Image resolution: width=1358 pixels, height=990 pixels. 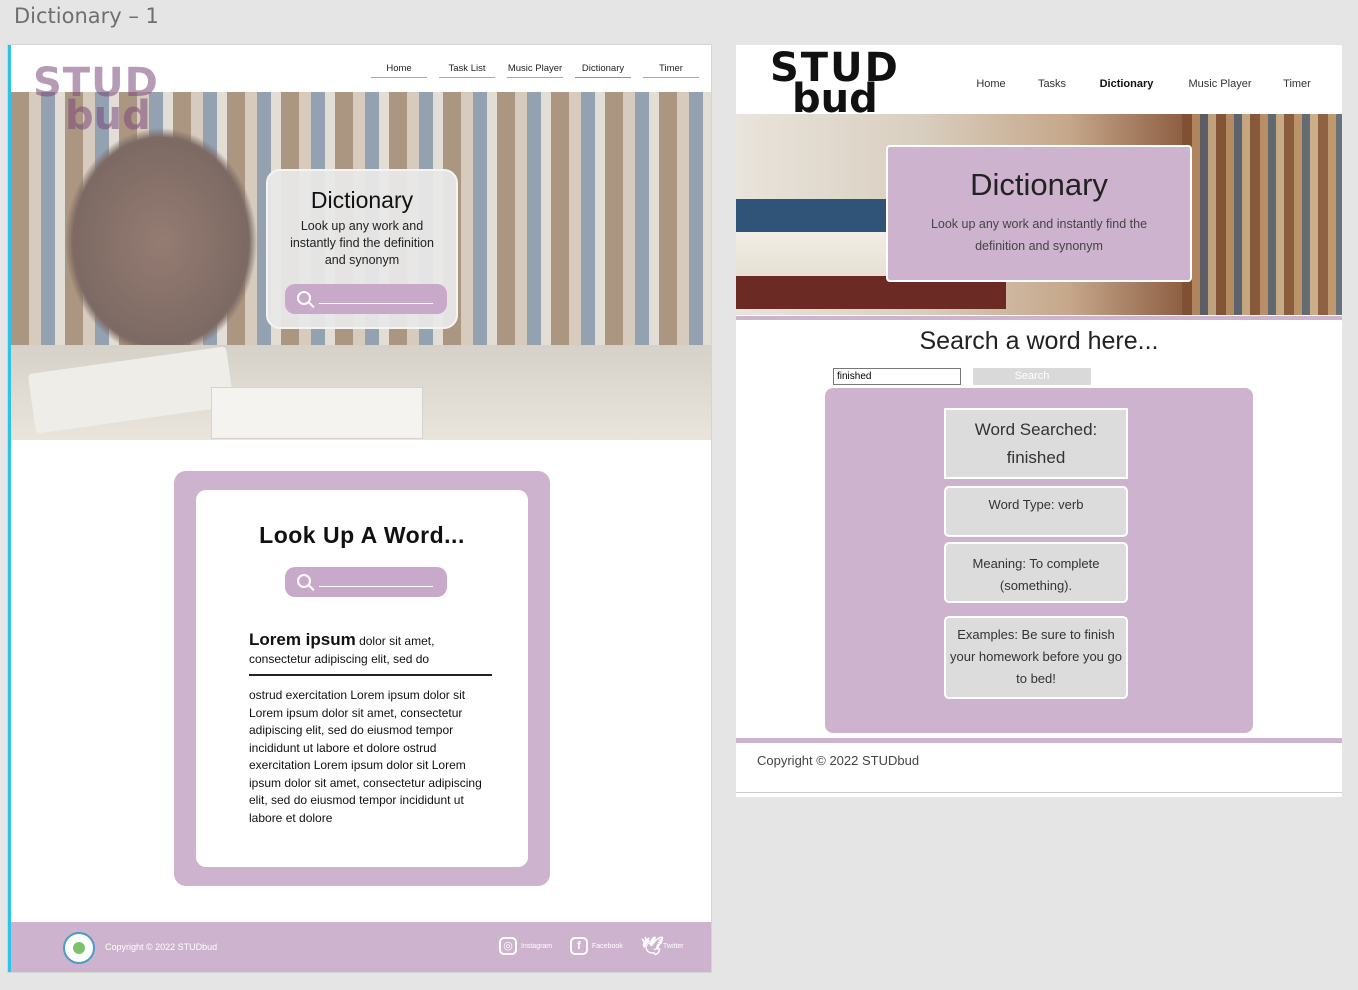 What do you see at coordinates (673, 946) in the screenshot?
I see `twitter-label: Twitter` at bounding box center [673, 946].